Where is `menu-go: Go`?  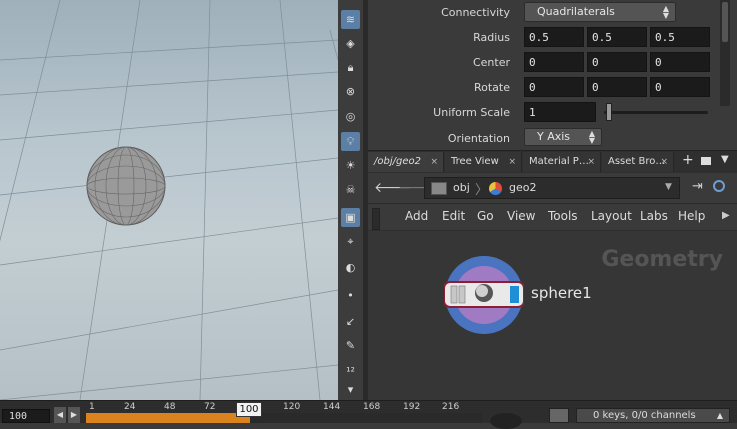
menu-go: Go is located at coordinates (485, 216).